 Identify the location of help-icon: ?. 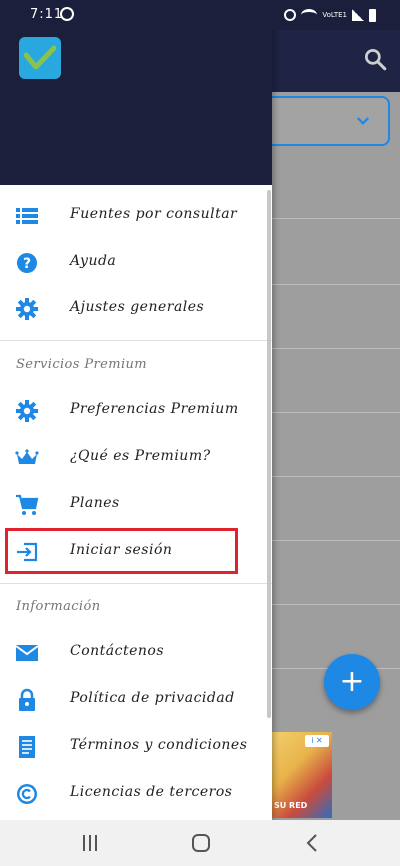
(27, 263).